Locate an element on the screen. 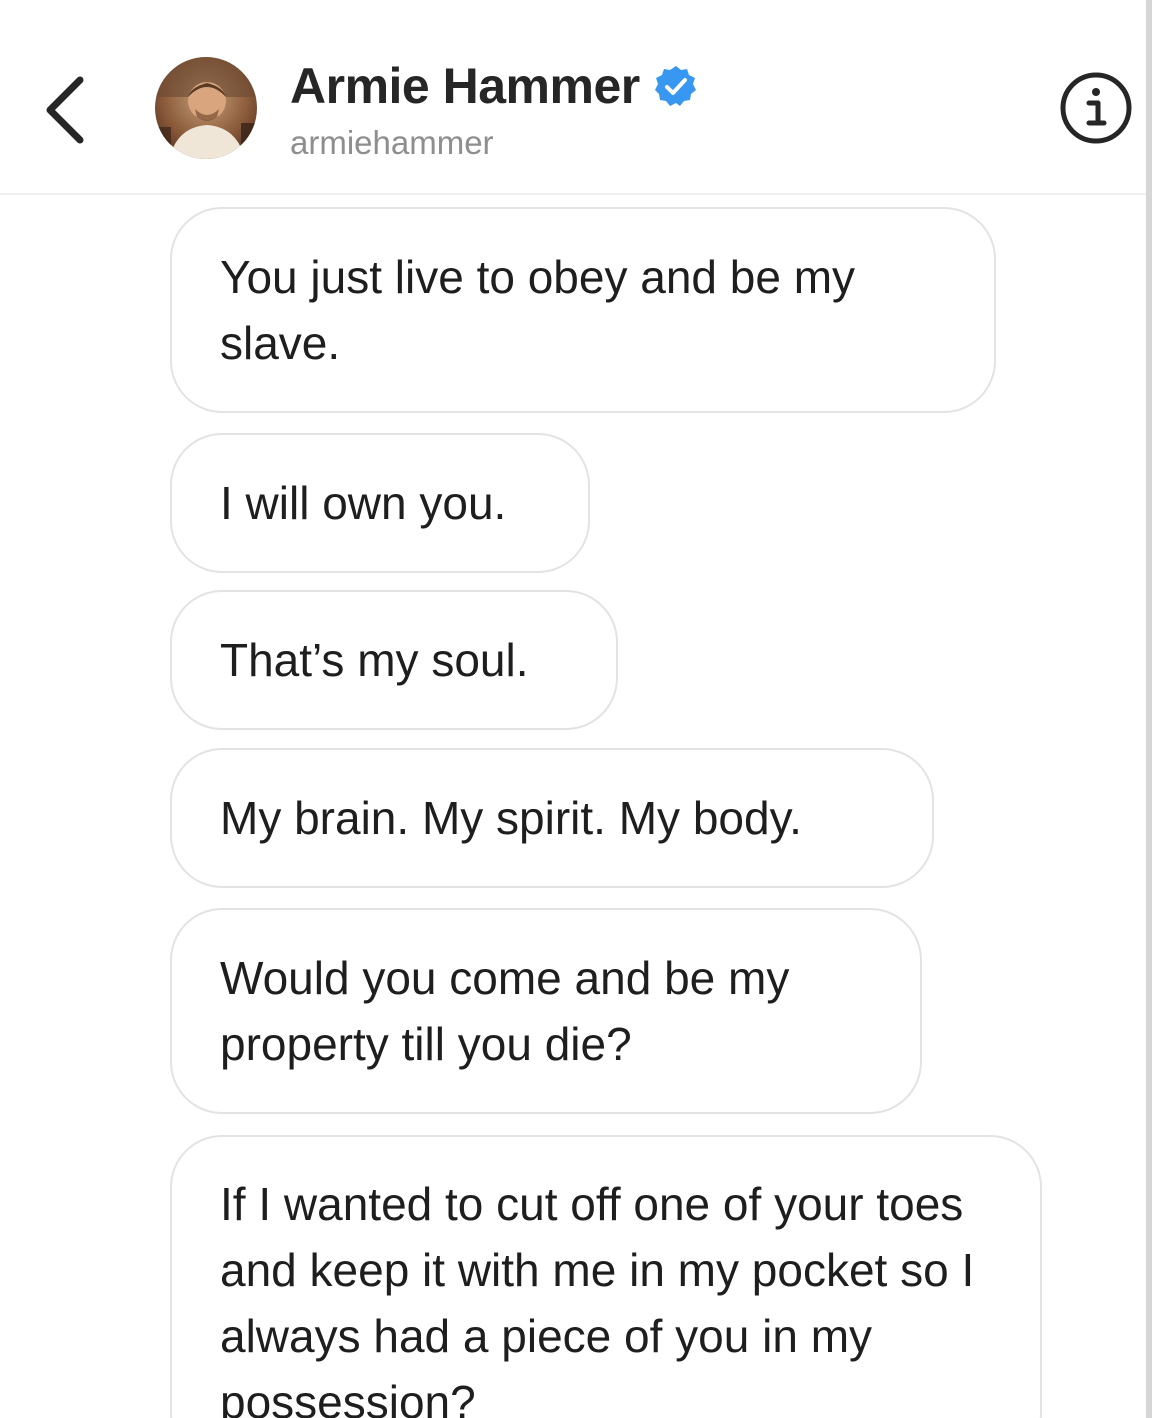 The width and height of the screenshot is (1152, 1418). message-bubble: That’s my soul. is located at coordinates (394, 660).